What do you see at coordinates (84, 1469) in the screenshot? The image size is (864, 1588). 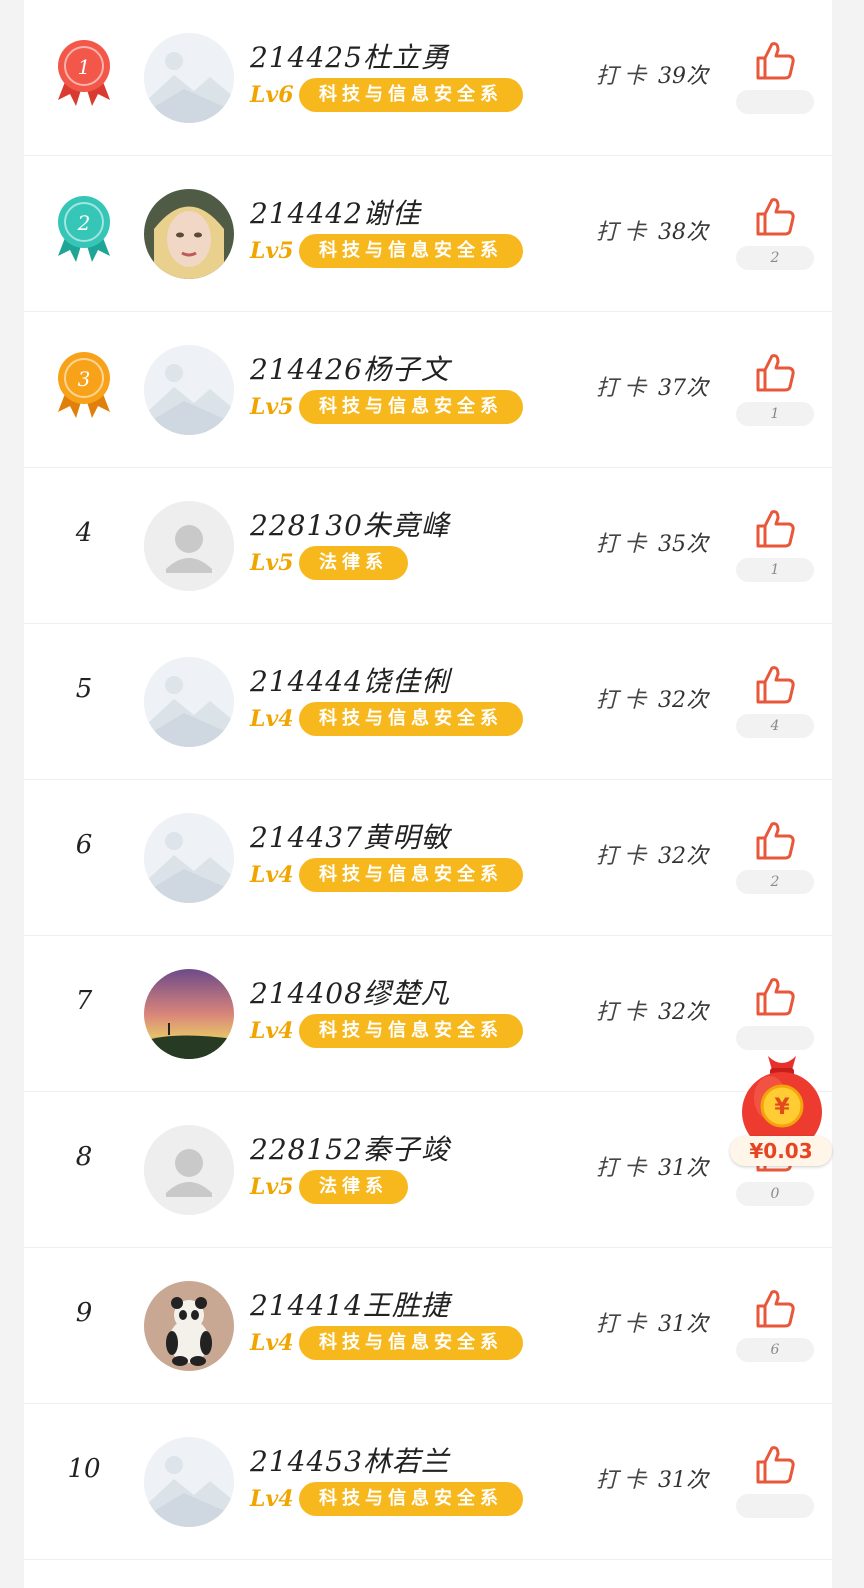 I see `rank-number: 10` at bounding box center [84, 1469].